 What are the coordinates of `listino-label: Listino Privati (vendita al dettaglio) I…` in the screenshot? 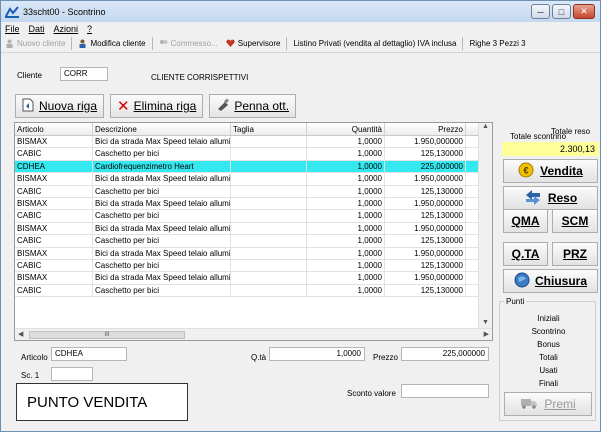 It's located at (375, 43).